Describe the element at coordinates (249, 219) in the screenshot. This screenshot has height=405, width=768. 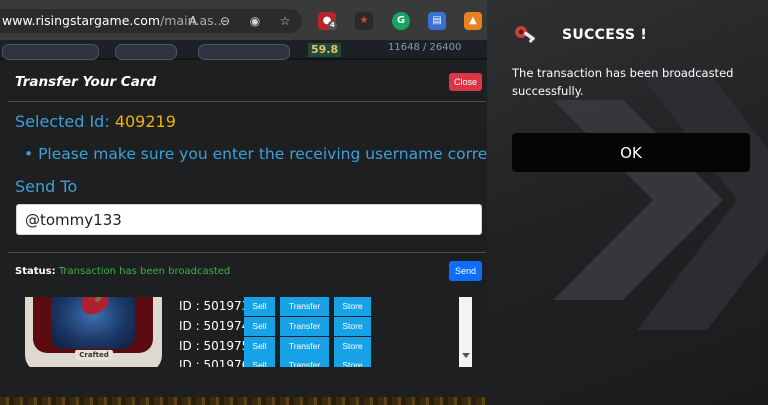
I see `recipient-input` at that location.